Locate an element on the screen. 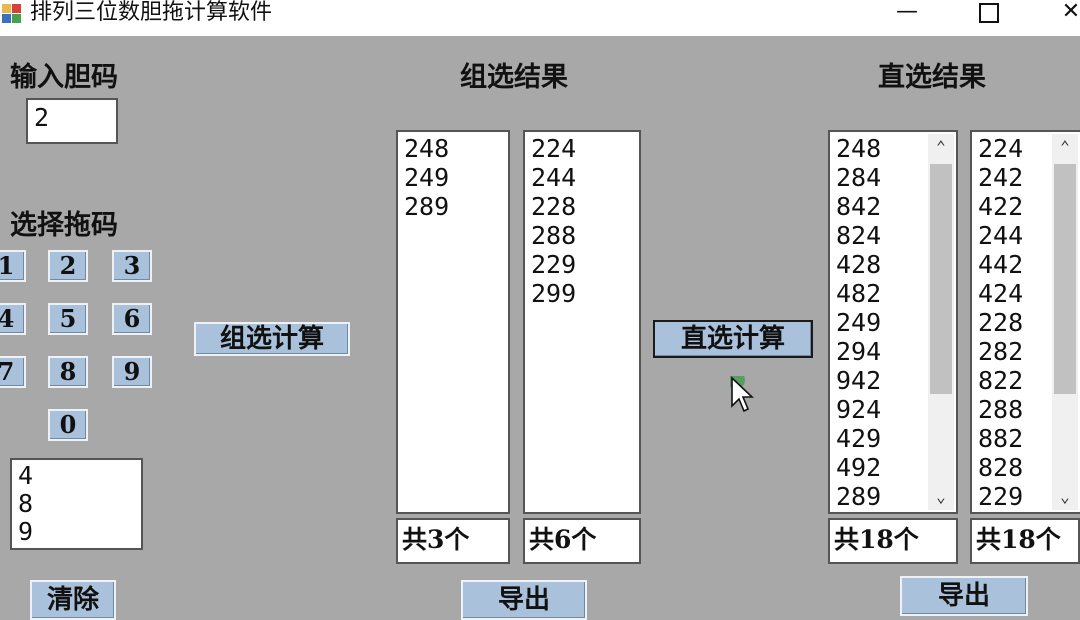 Image resolution: width=1080 pixels, height=620 pixels. maximize-icon is located at coordinates (989, 13).